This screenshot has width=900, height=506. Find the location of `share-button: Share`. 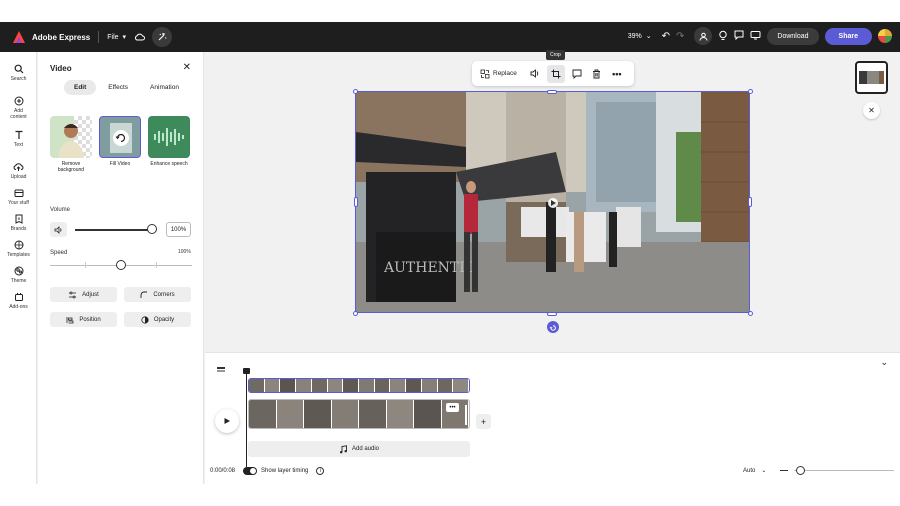

share-button: Share is located at coordinates (848, 36).